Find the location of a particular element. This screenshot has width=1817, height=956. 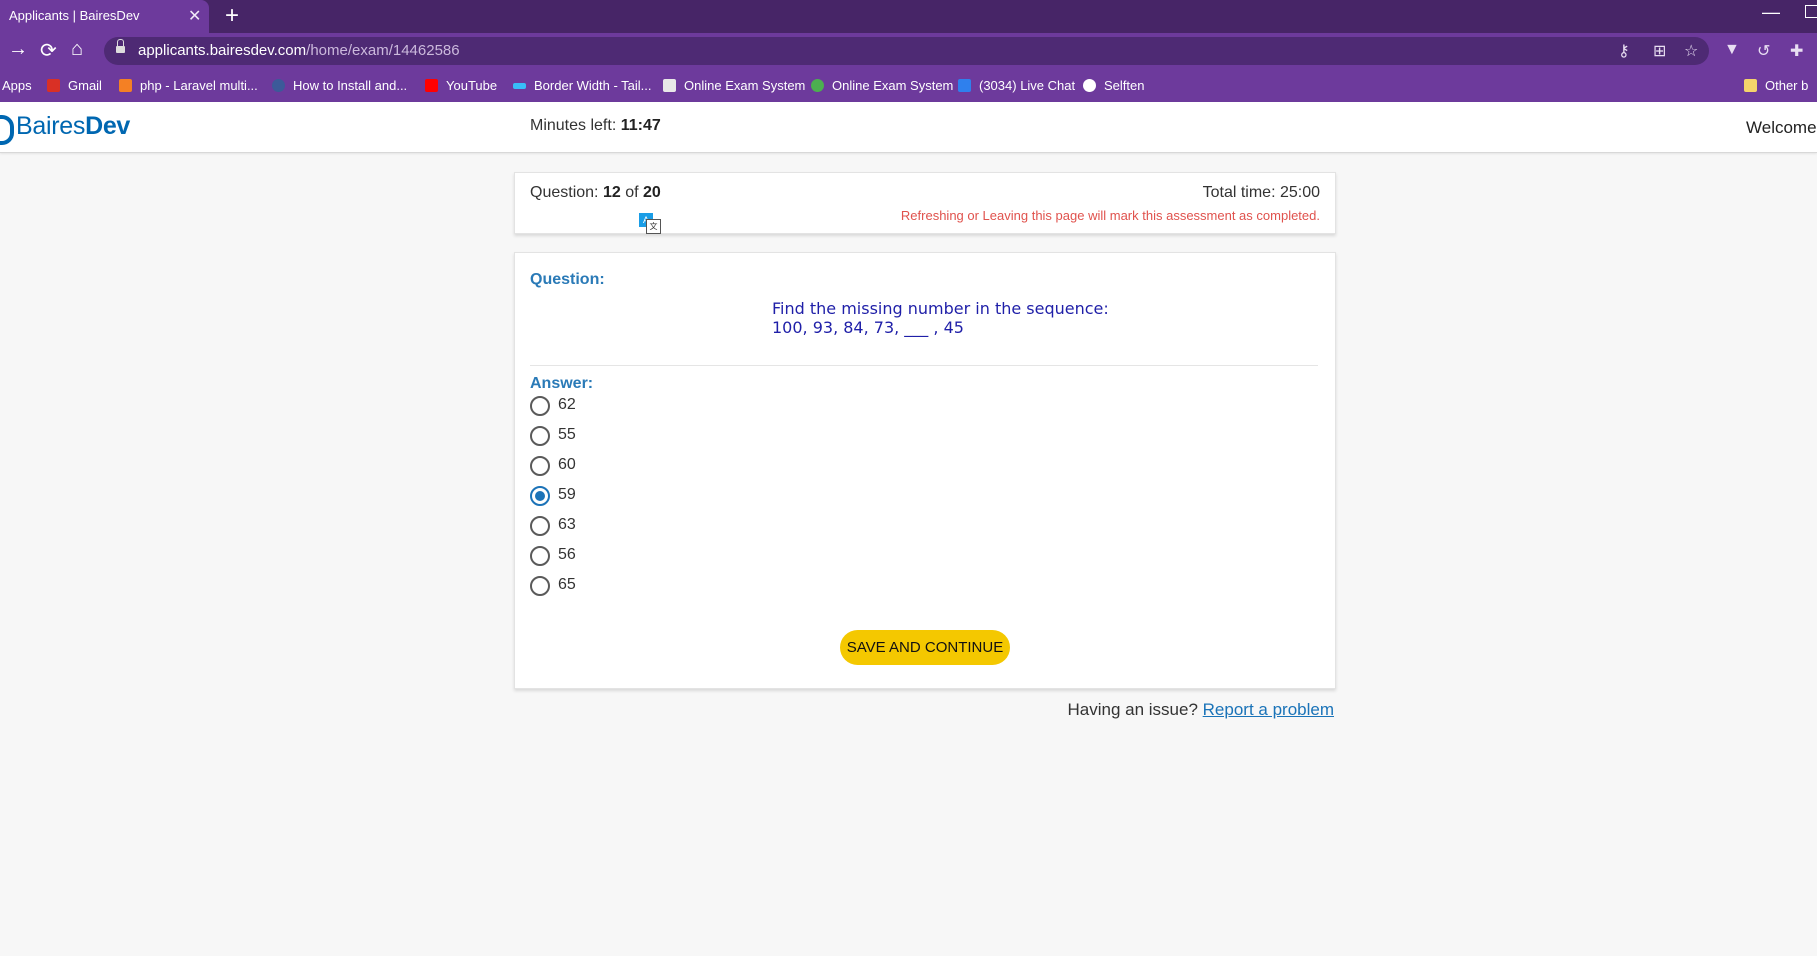

question-heading: Question: is located at coordinates (567, 279).